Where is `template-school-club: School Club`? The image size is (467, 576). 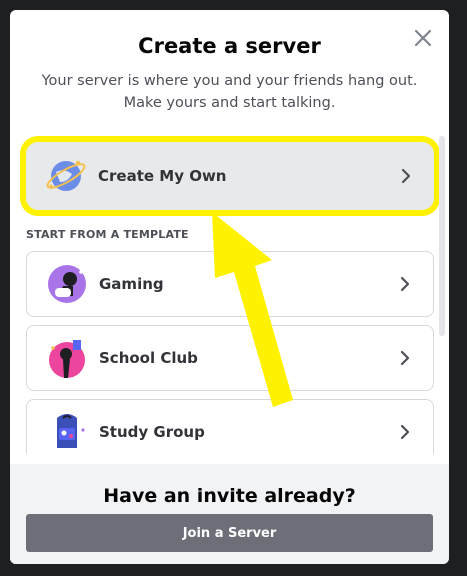
template-school-club: School Club is located at coordinates (230, 358).